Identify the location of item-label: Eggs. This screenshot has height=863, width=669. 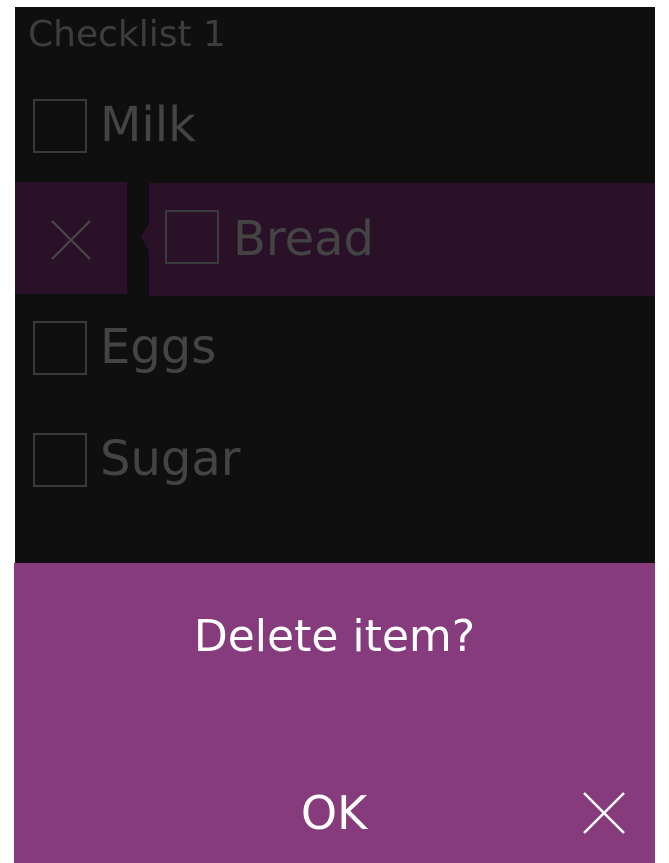
(158, 347).